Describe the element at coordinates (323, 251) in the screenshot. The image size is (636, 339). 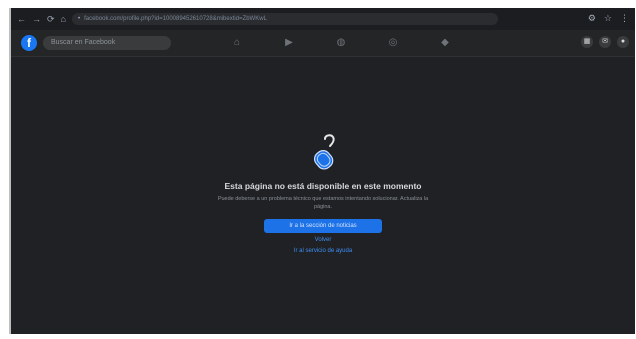
I see `help-center-link: Ir al servicio de ayuda` at that location.